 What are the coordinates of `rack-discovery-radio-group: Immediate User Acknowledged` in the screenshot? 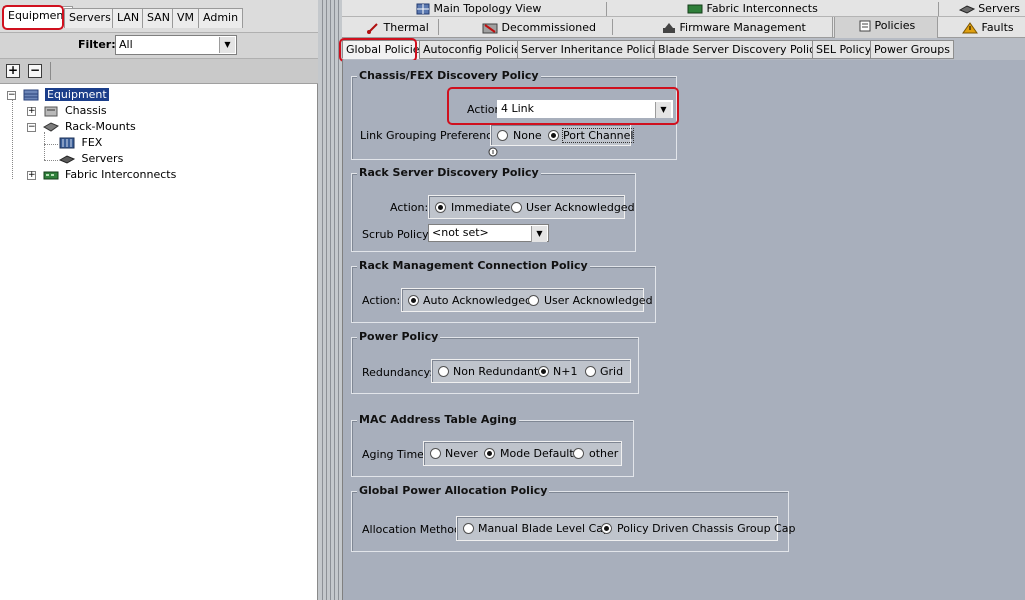 It's located at (531, 207).